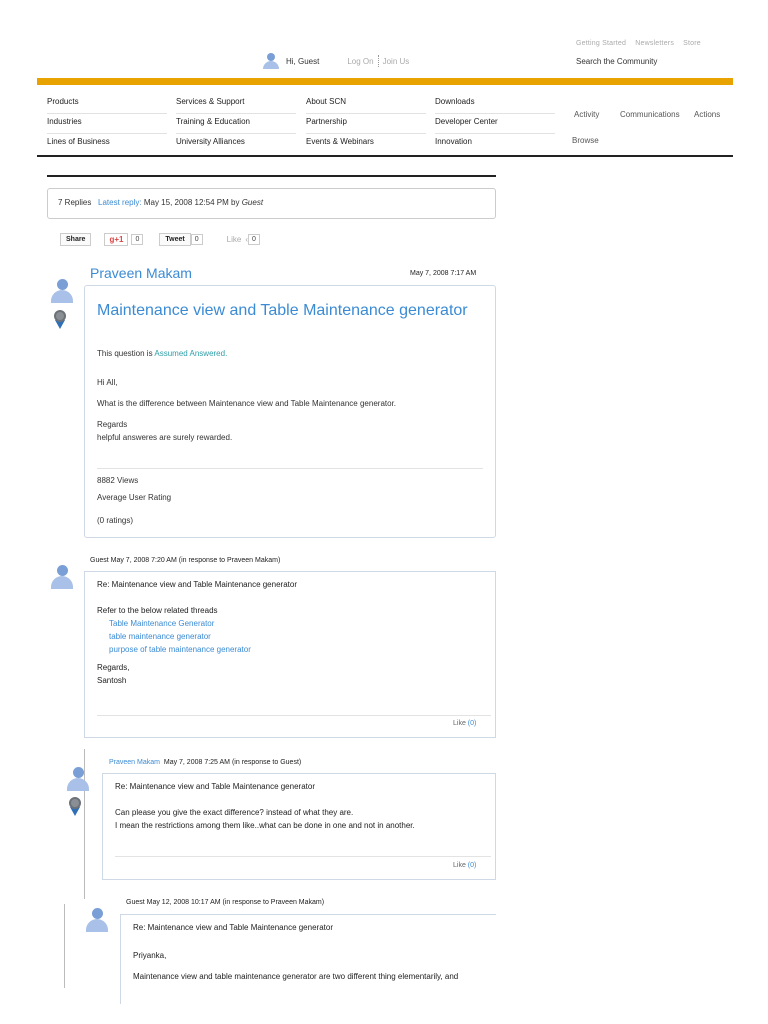 The width and height of the screenshot is (768, 1024). What do you see at coordinates (252, 202) in the screenshot?
I see `latest-reply-author: Guest` at bounding box center [252, 202].